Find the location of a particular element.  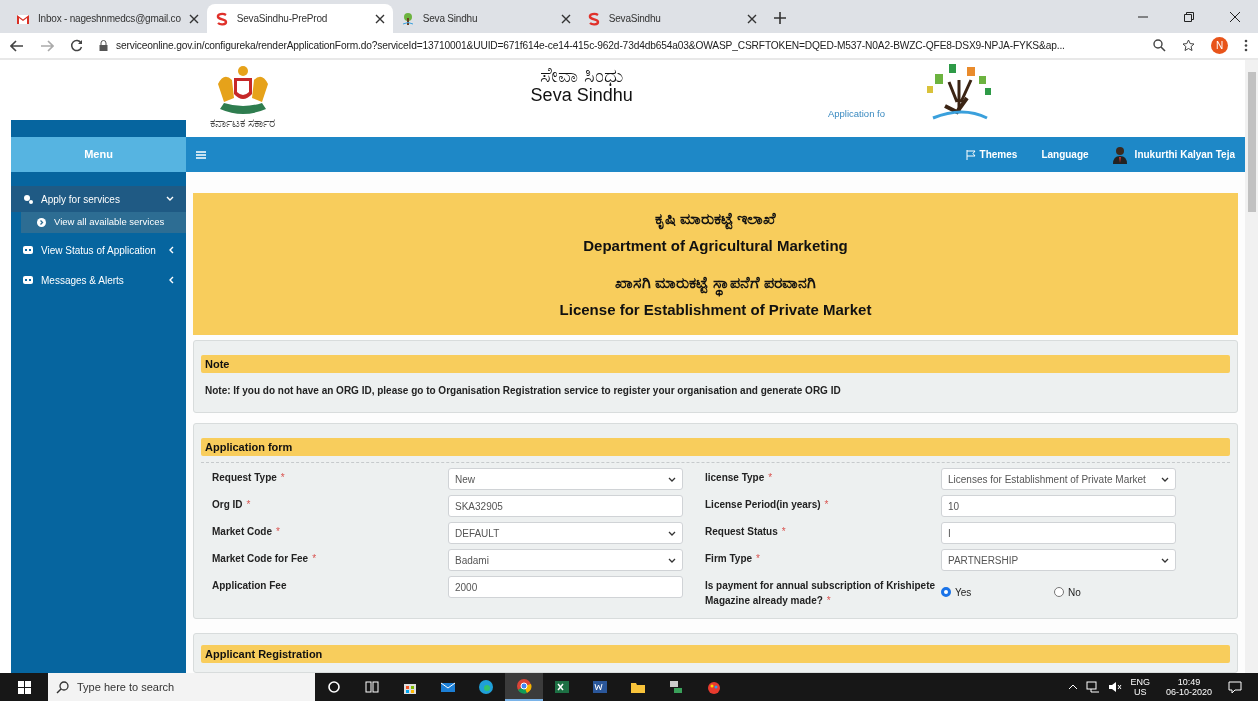

site-title-kannada: ಸೇವಾ ಸಿಂಧು is located at coordinates (581, 75).